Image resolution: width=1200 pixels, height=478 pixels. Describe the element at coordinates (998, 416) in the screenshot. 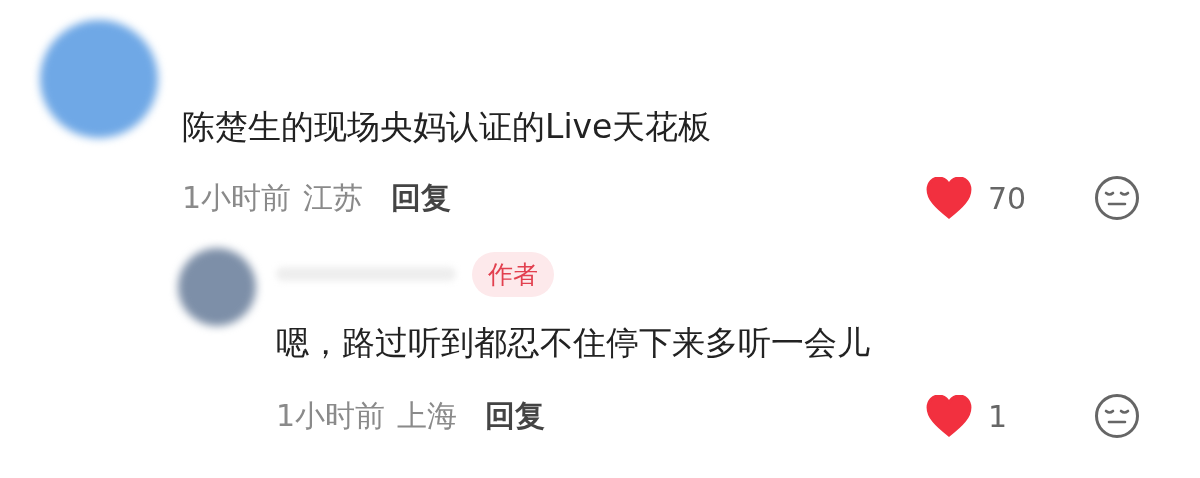

I see `like-count: 1` at that location.